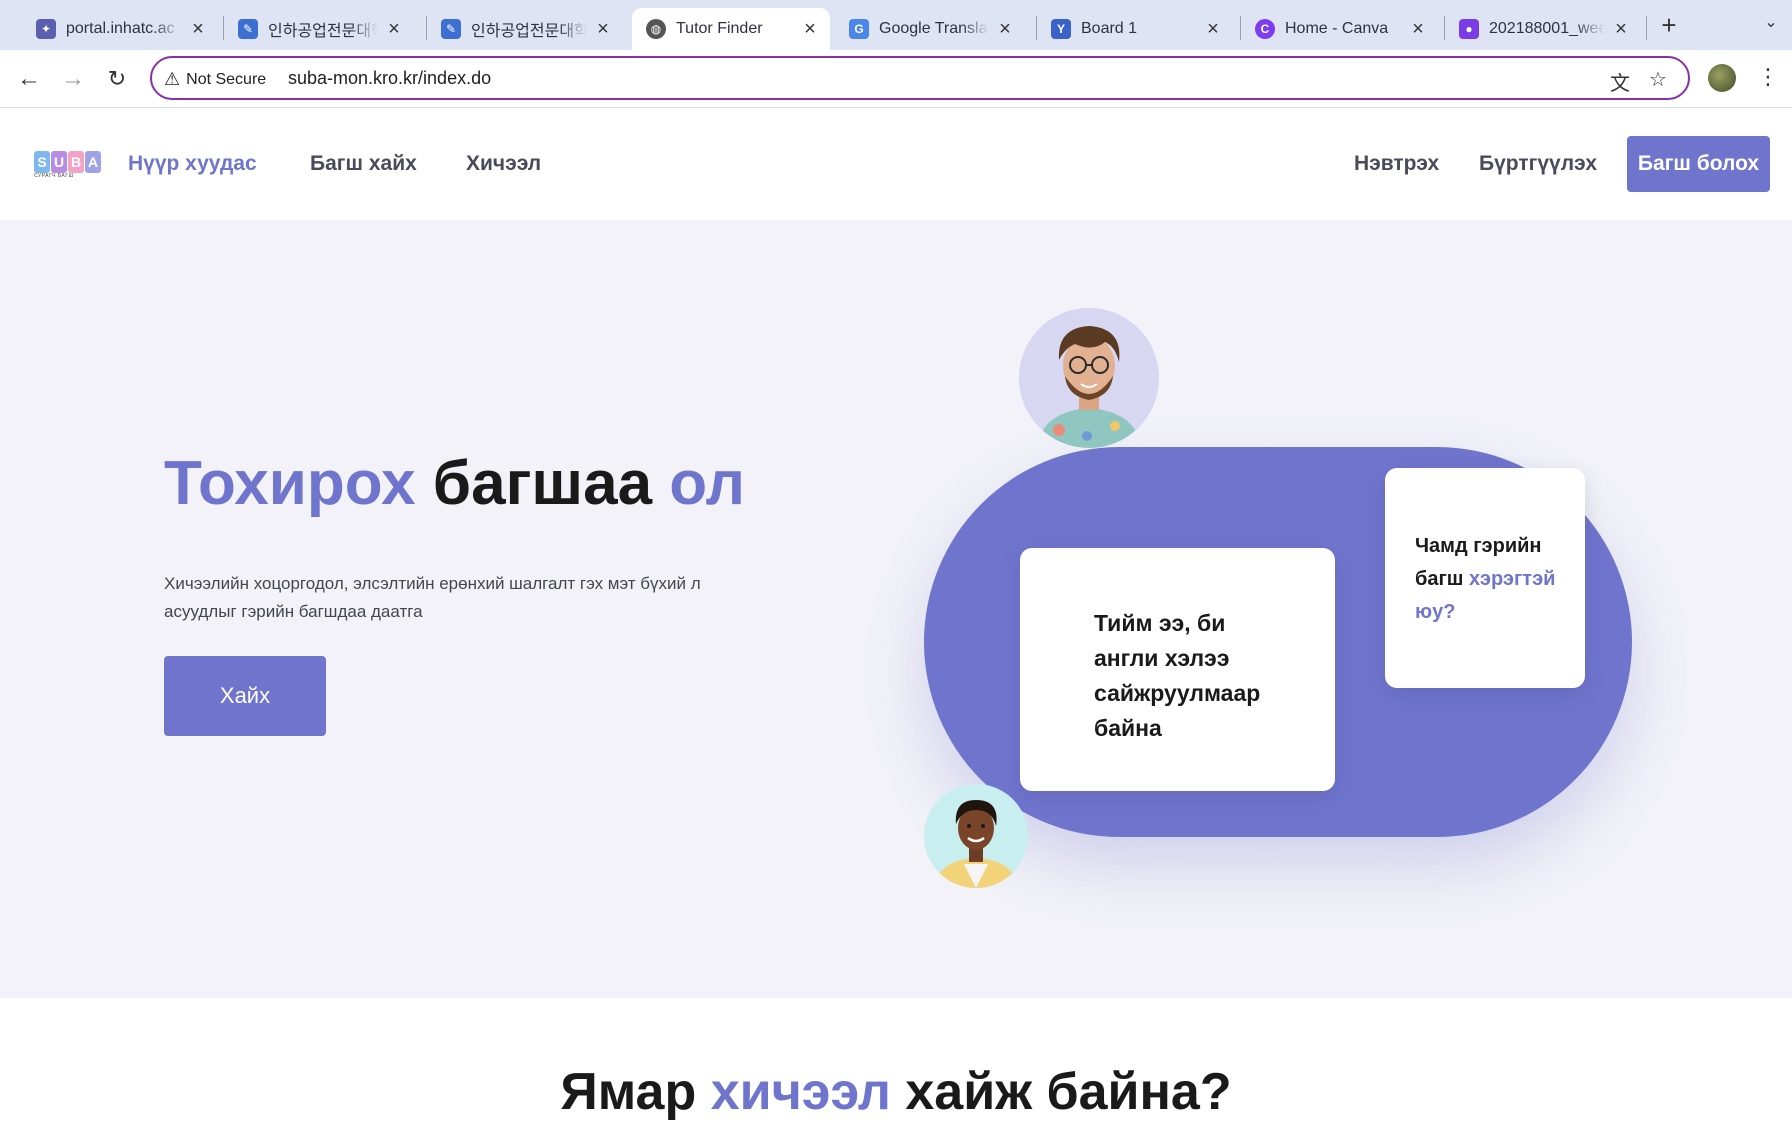 The image size is (1792, 1142). What do you see at coordinates (290, 483) in the screenshot?
I see `hero-title-highlight: Тохирох` at bounding box center [290, 483].